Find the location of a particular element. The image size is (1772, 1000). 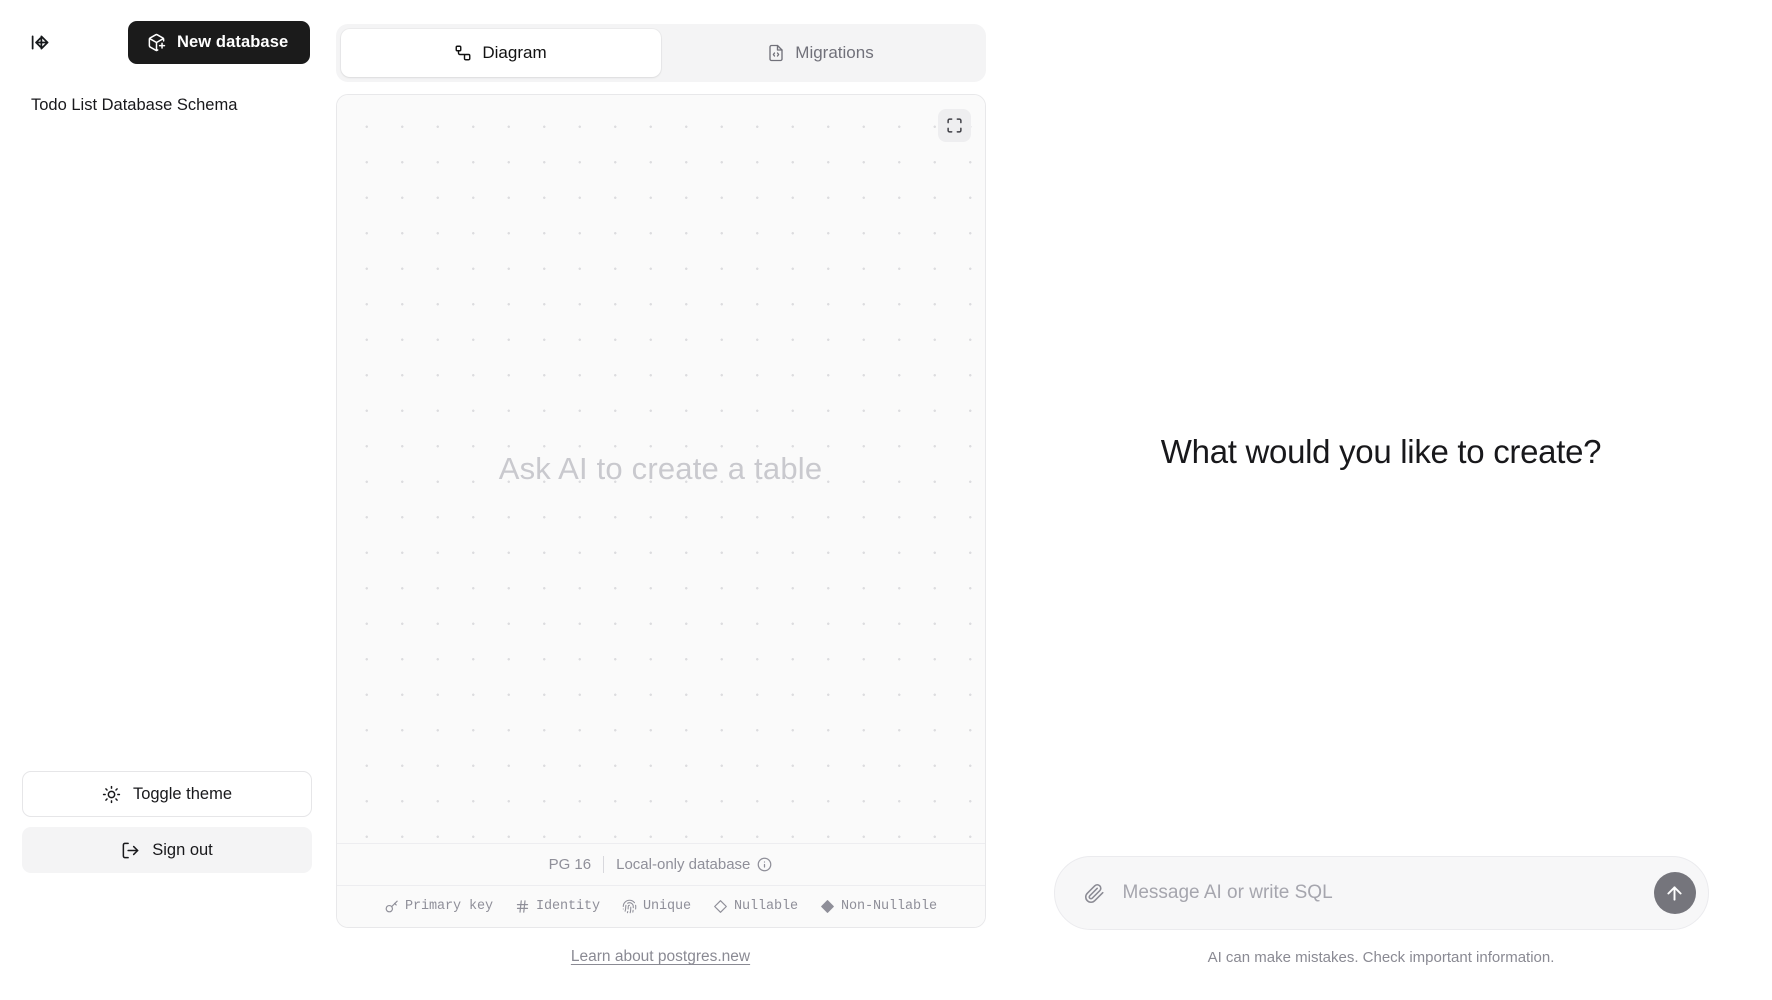

canvas-placeholder-text: Ask AI to create a table is located at coordinates (660, 468).